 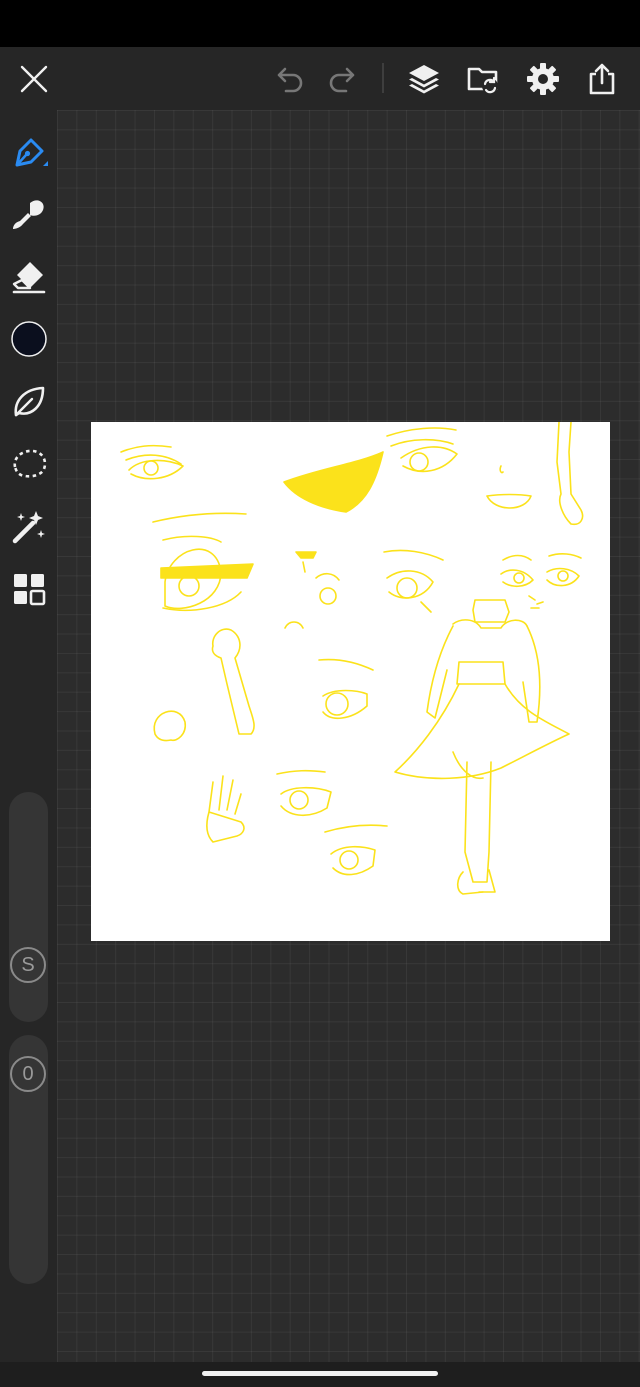 I want to click on toolbar-divider, so click(x=383, y=78).